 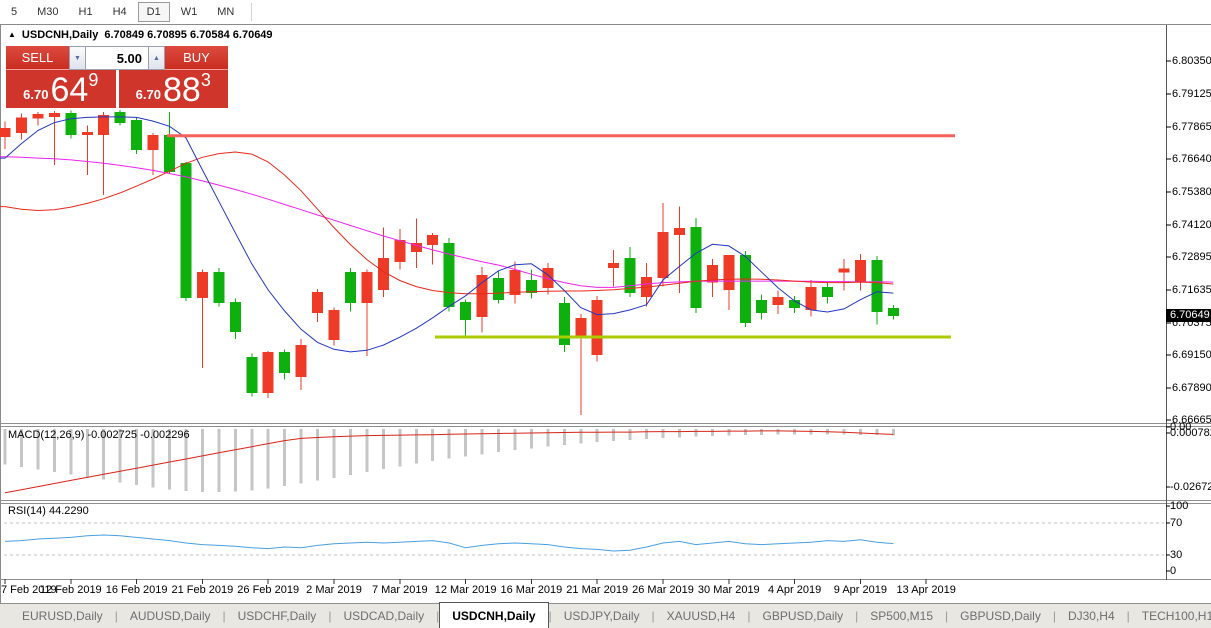 What do you see at coordinates (117, 77) in the screenshot?
I see `one-click-trade-panel: SELL ▼ 5.00 ▲ BUY 6.70 64 9 6.70 88 3` at bounding box center [117, 77].